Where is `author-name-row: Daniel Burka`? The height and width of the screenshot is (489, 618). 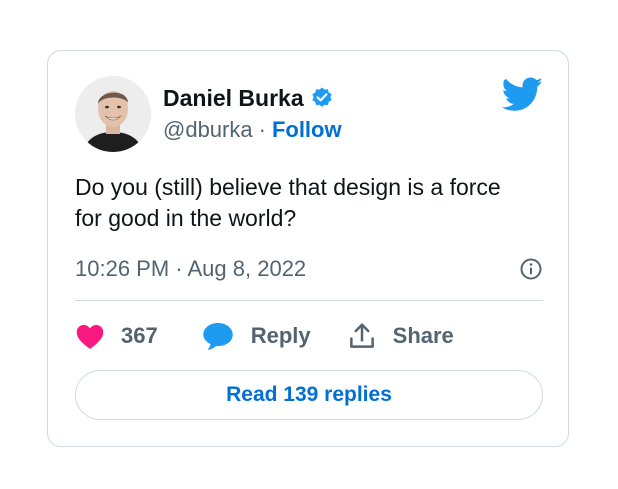
author-name-row: Daniel Burka is located at coordinates (248, 98).